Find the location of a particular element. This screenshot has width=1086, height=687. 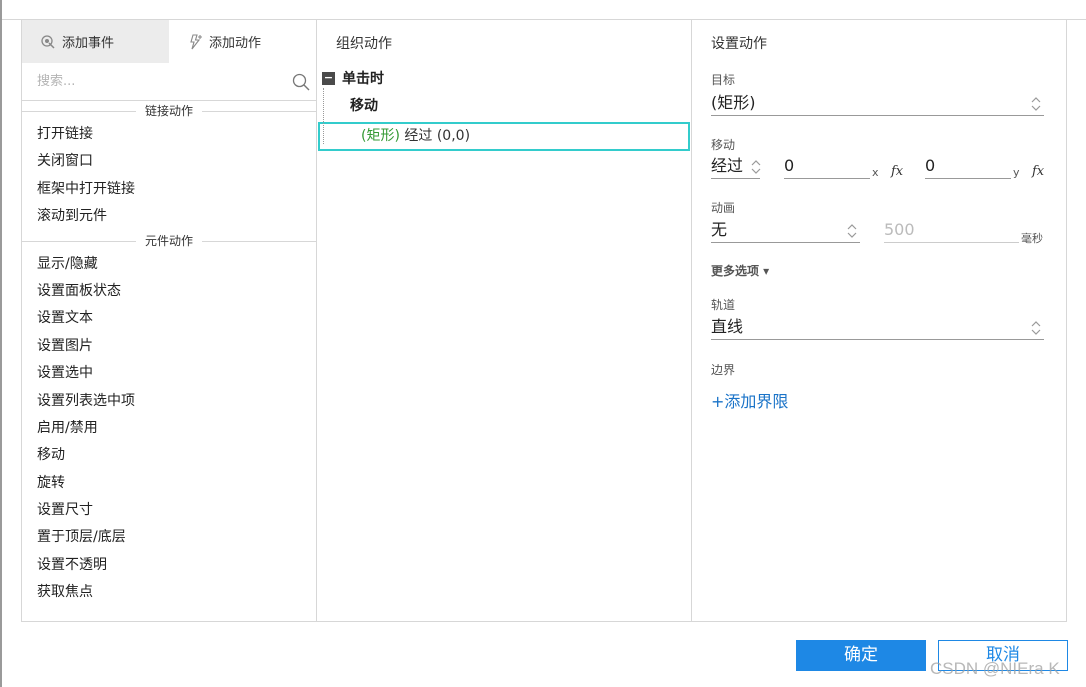

move-type-select: 经过 is located at coordinates (736, 167).